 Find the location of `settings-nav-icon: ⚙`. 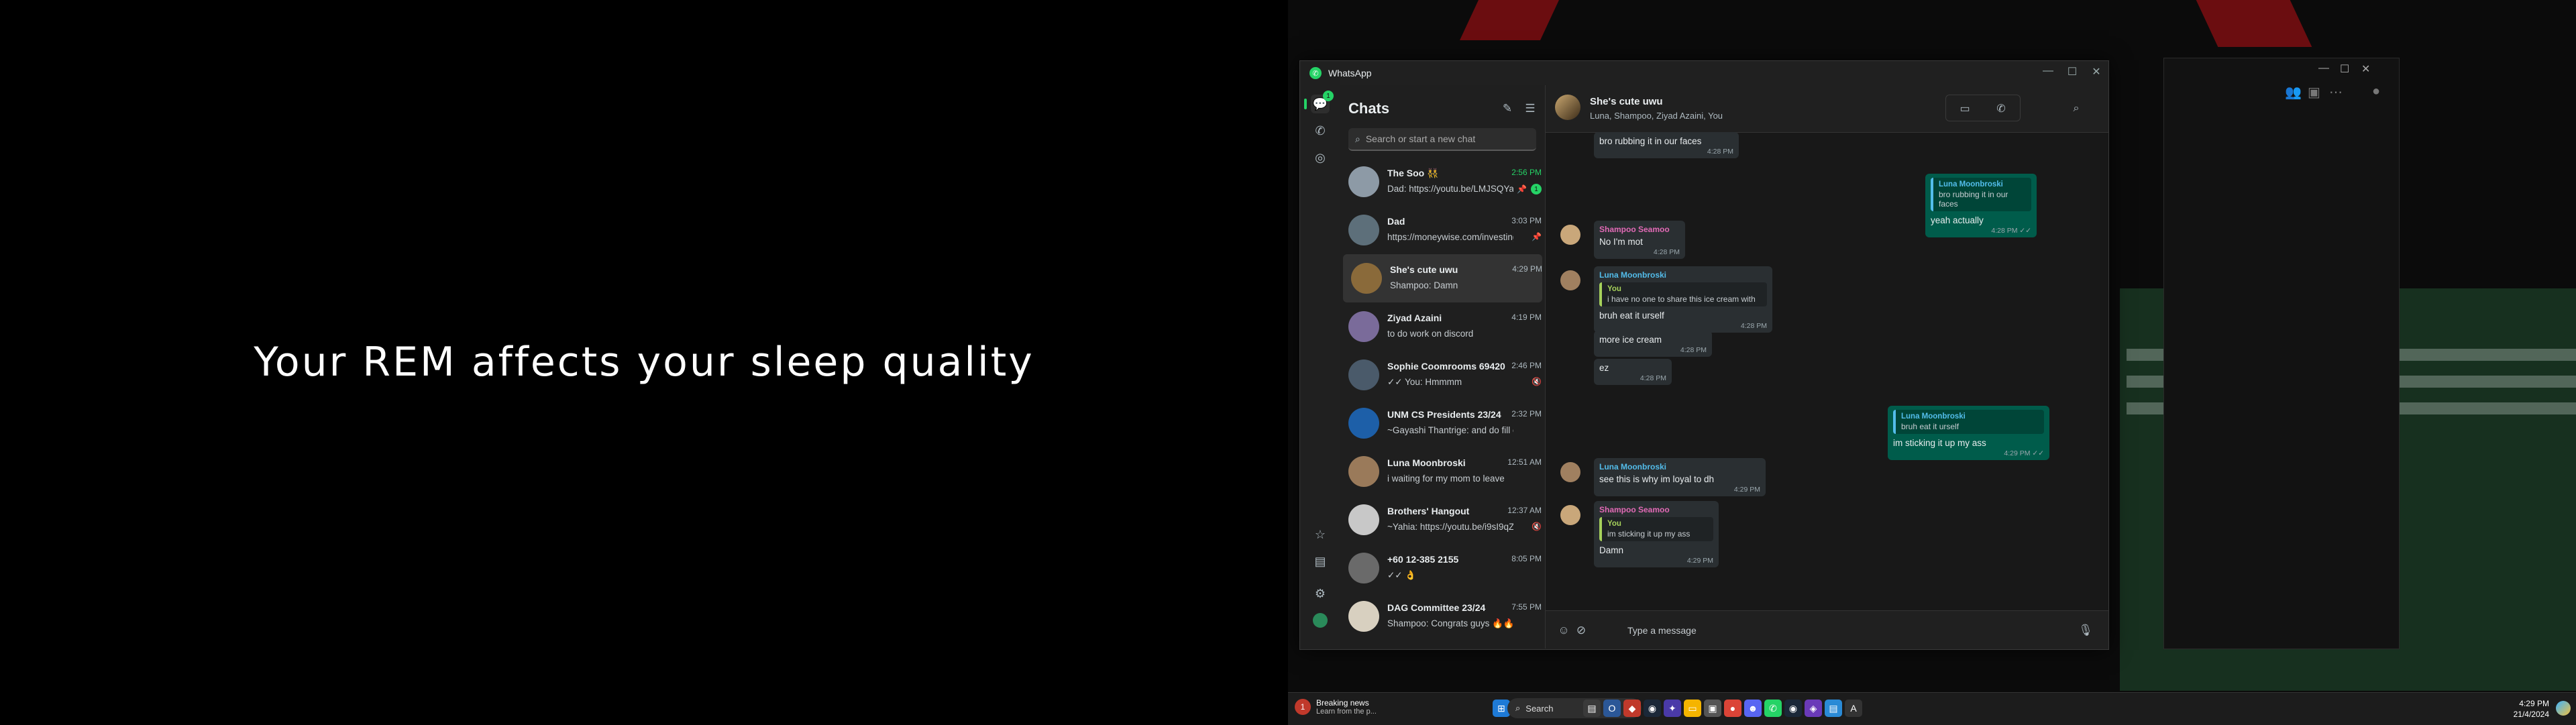

settings-nav-icon: ⚙ is located at coordinates (1320, 593).